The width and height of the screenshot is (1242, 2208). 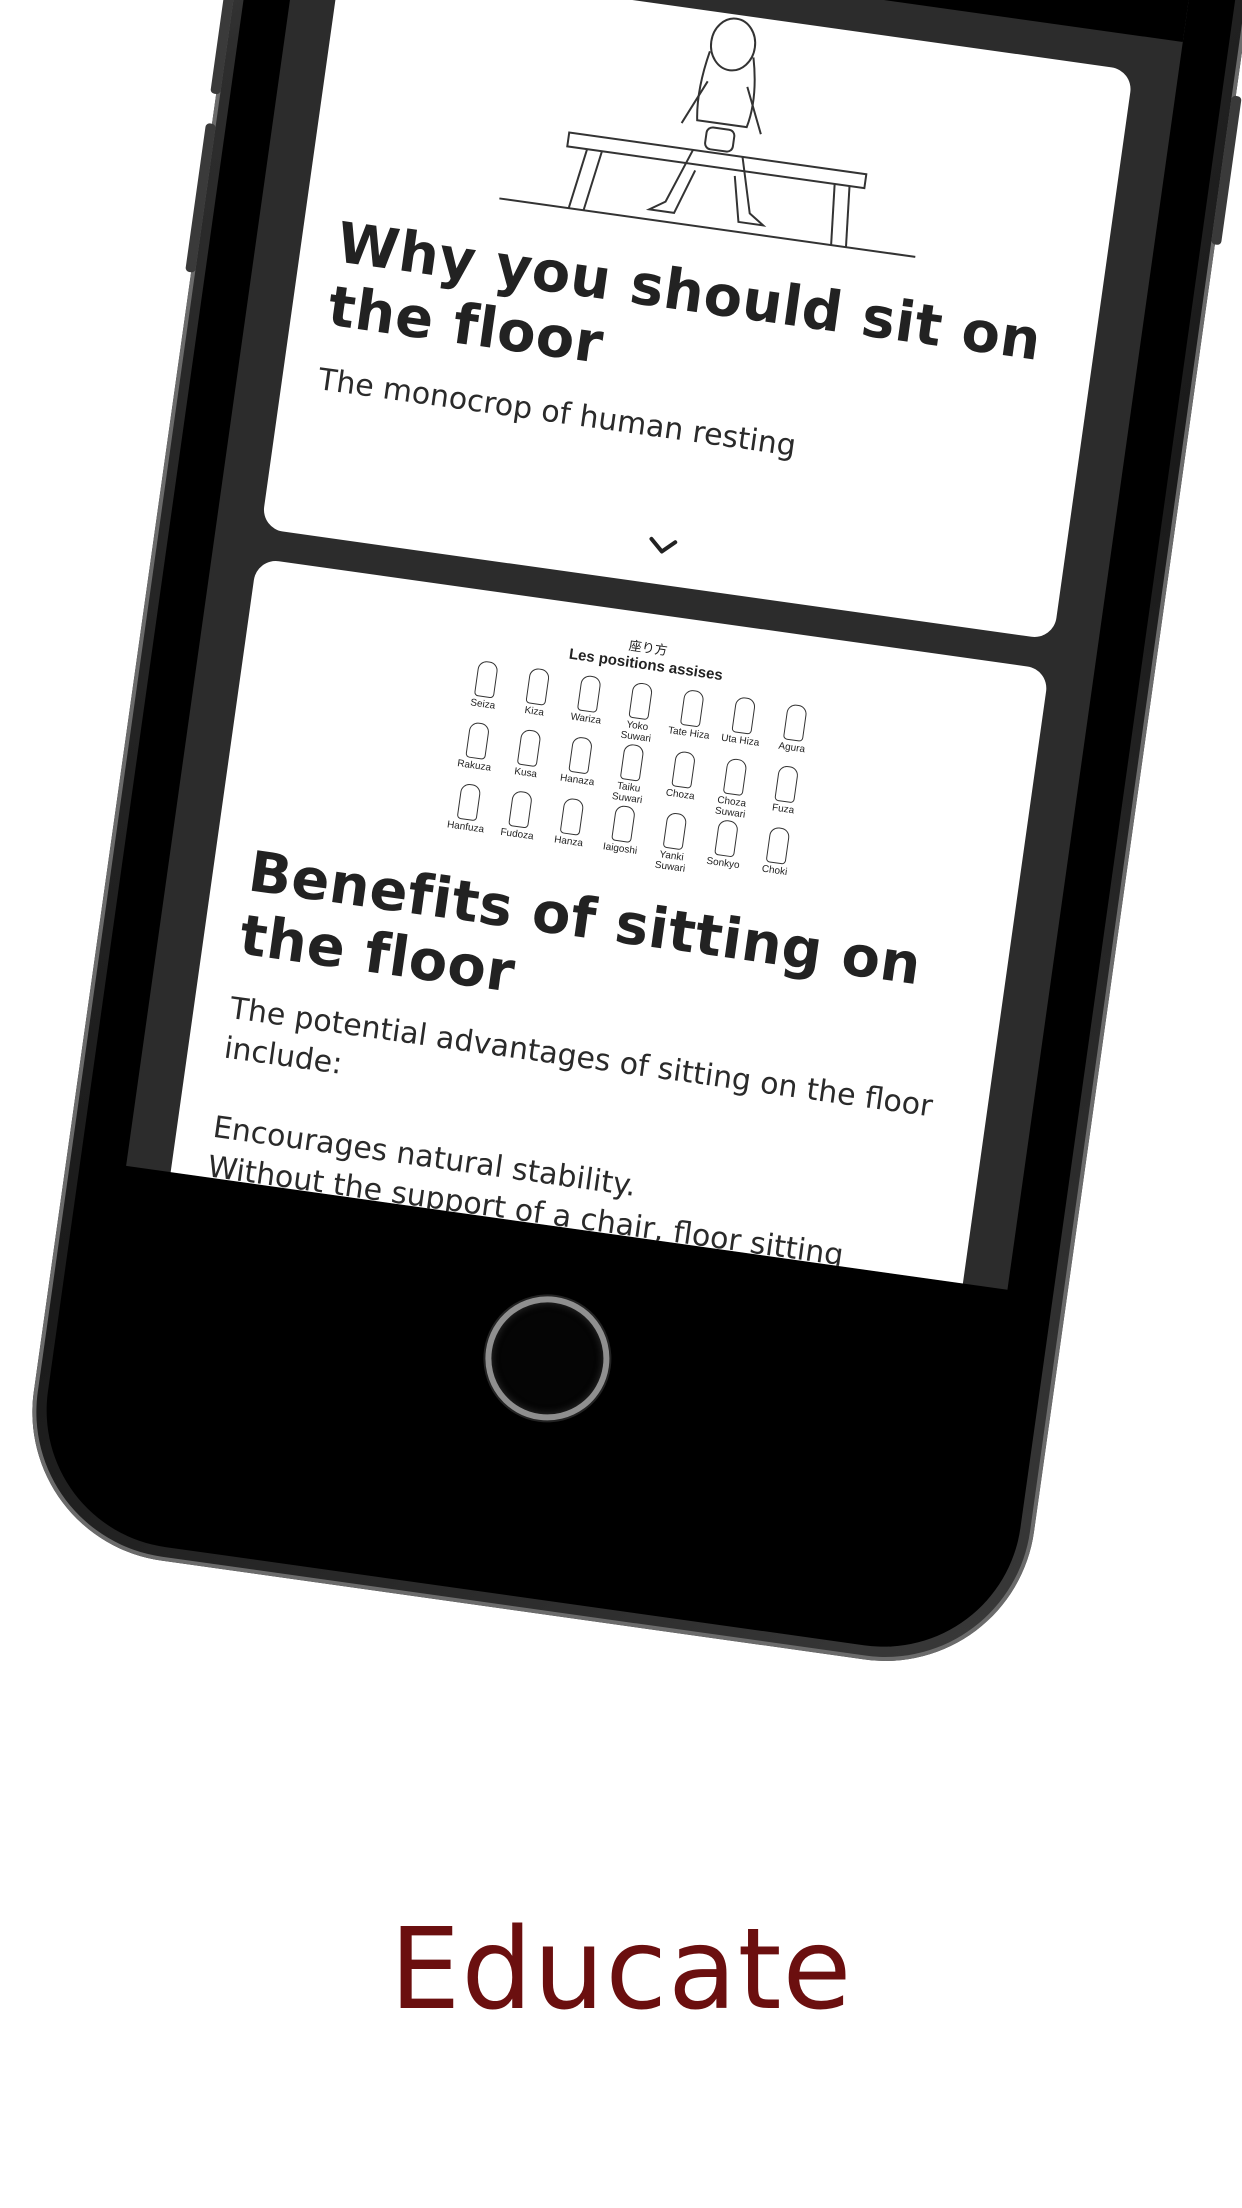 What do you see at coordinates (467, 813) in the screenshot?
I see `posture-item: Hanfuza` at bounding box center [467, 813].